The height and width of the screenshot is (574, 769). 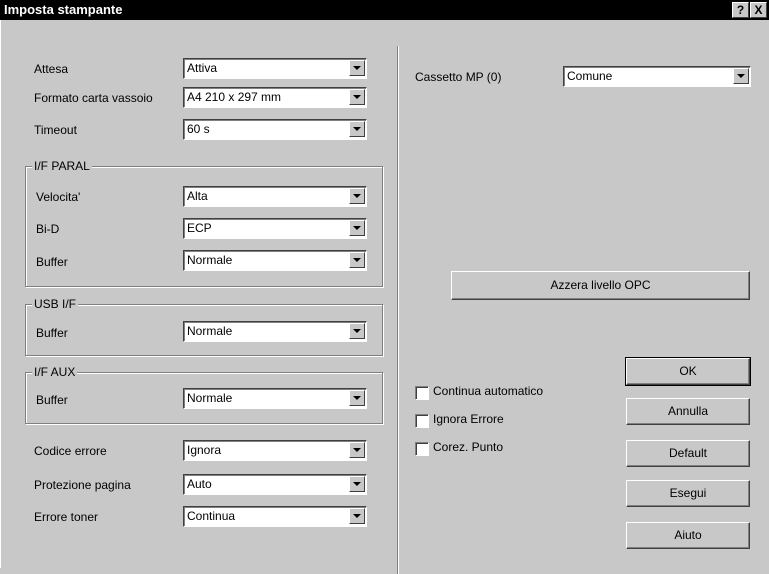 I want to click on ignora-errore-checkbox, so click(x=422, y=421).